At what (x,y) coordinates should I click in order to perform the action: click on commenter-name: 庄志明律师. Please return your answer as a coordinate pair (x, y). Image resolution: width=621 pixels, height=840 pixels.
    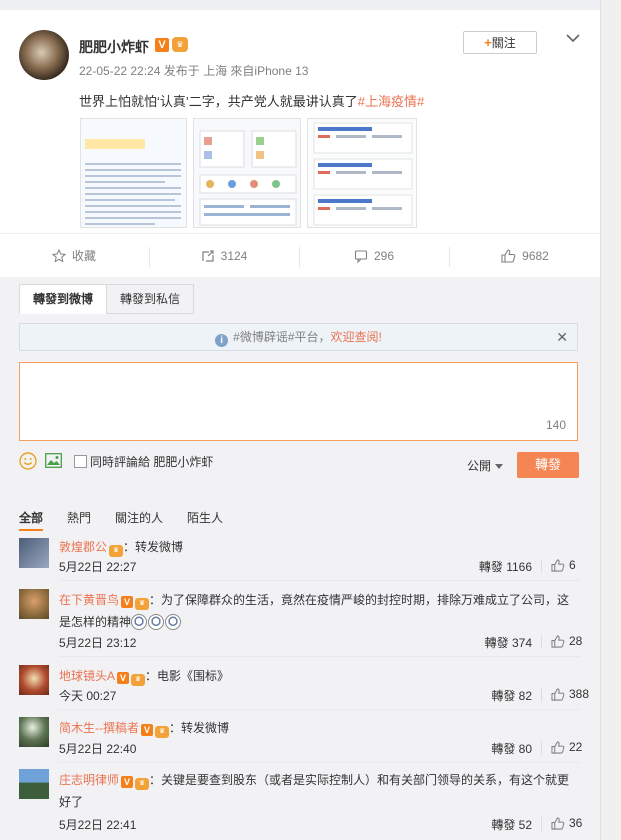
    Looking at the image, I should click on (89, 780).